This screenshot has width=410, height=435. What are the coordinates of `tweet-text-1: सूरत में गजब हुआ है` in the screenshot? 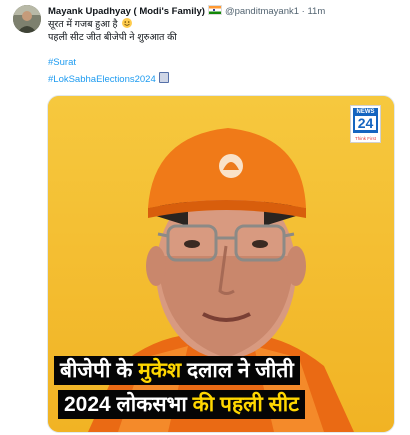 It's located at (83, 24).